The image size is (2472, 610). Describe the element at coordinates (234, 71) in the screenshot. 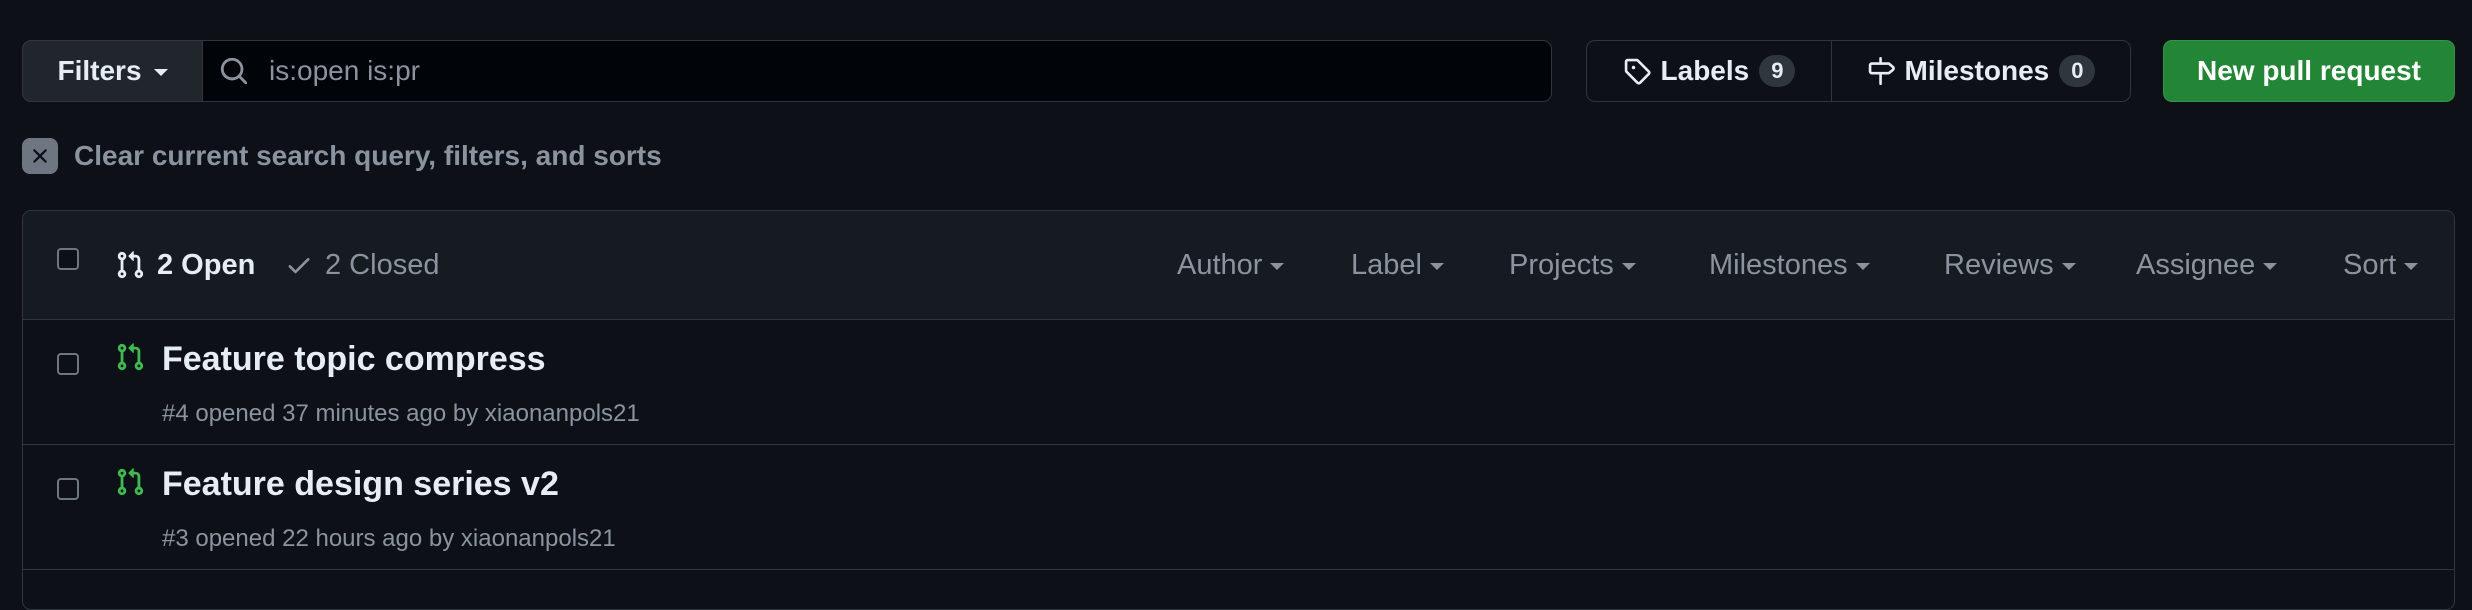

I see `search-icon` at that location.